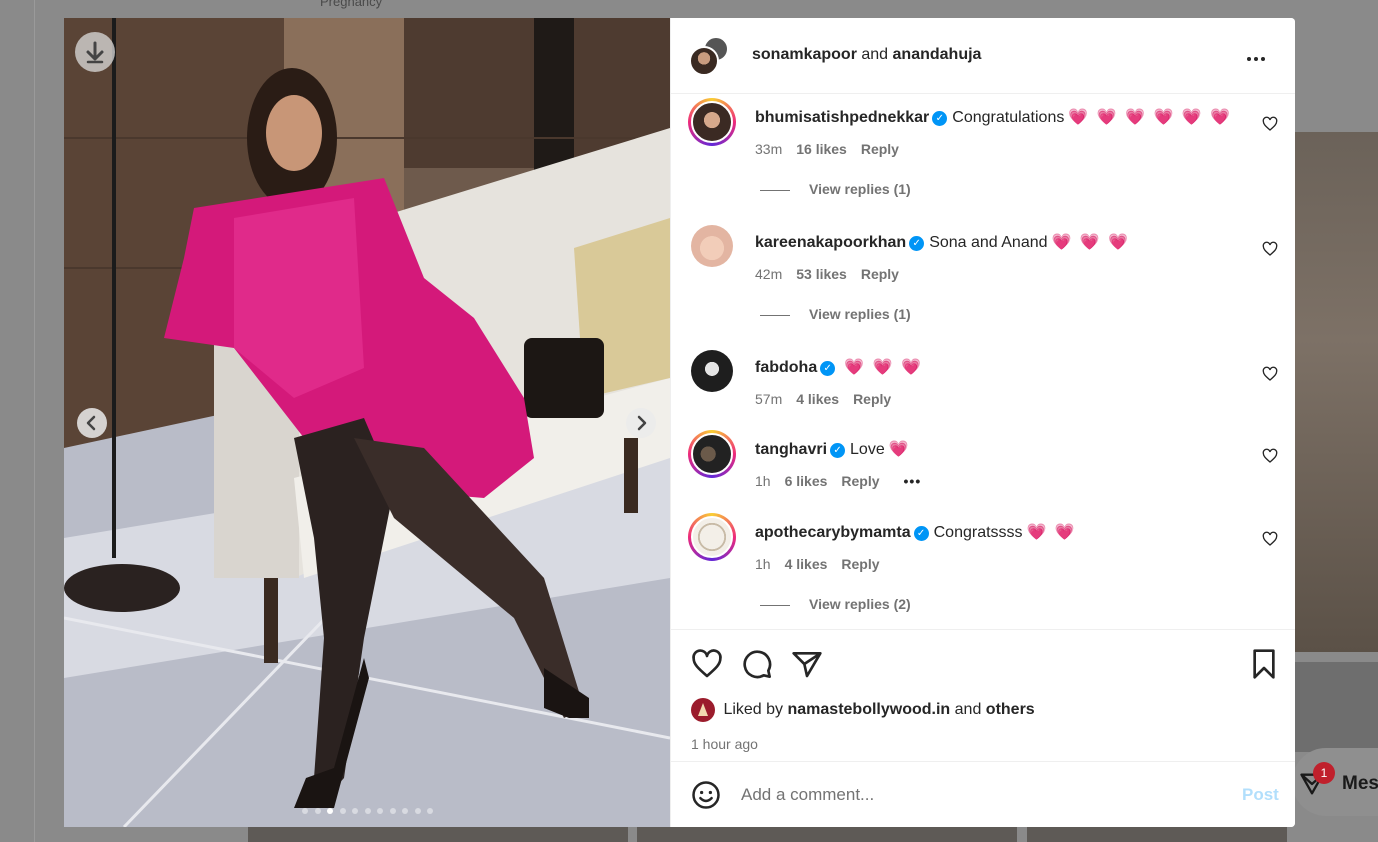 The image size is (1378, 842). I want to click on liked-by-summary: Liked by namastebollywood.in and others, so click(863, 710).